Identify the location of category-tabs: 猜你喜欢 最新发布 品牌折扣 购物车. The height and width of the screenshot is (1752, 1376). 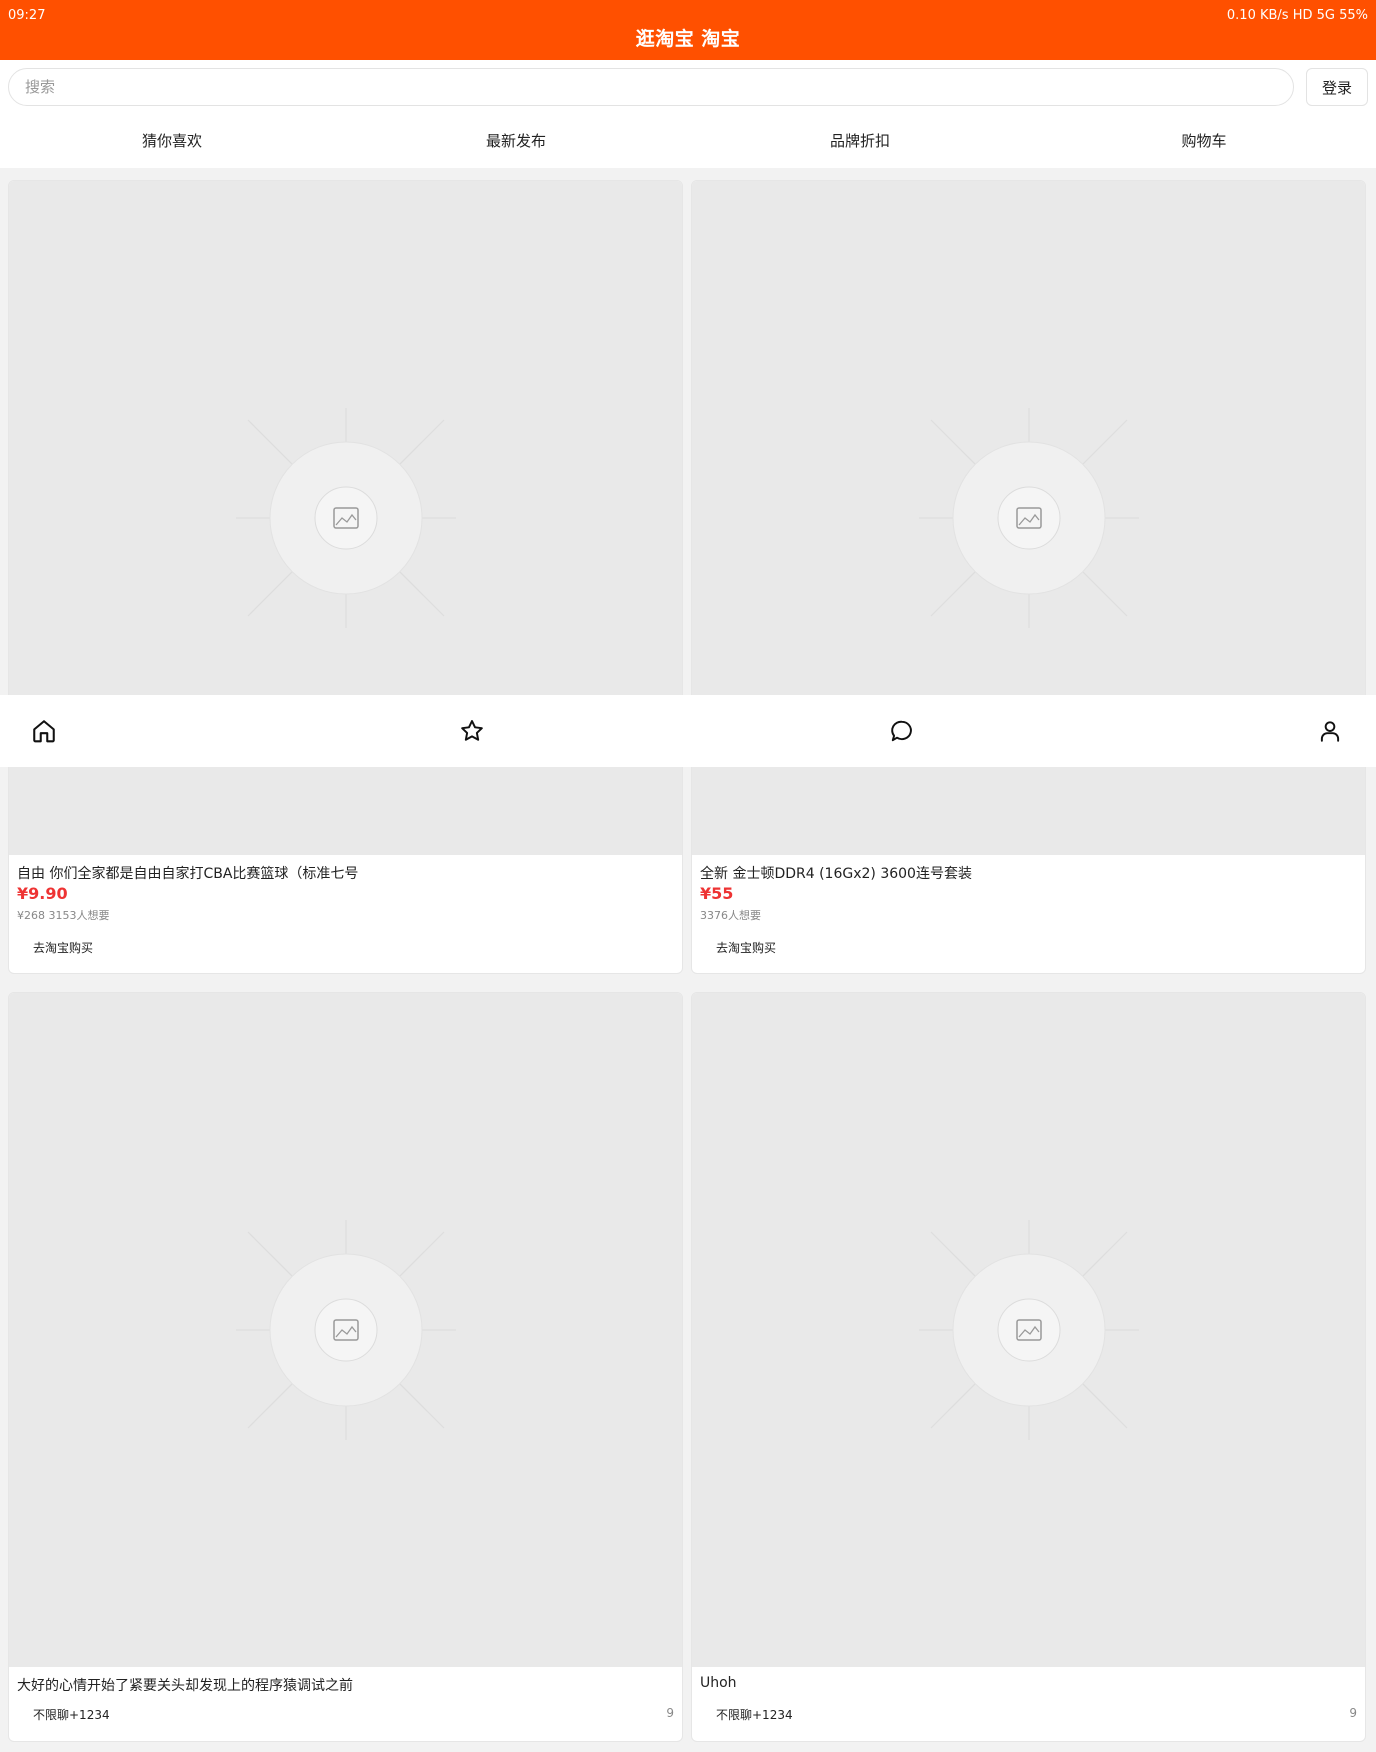
(688, 140).